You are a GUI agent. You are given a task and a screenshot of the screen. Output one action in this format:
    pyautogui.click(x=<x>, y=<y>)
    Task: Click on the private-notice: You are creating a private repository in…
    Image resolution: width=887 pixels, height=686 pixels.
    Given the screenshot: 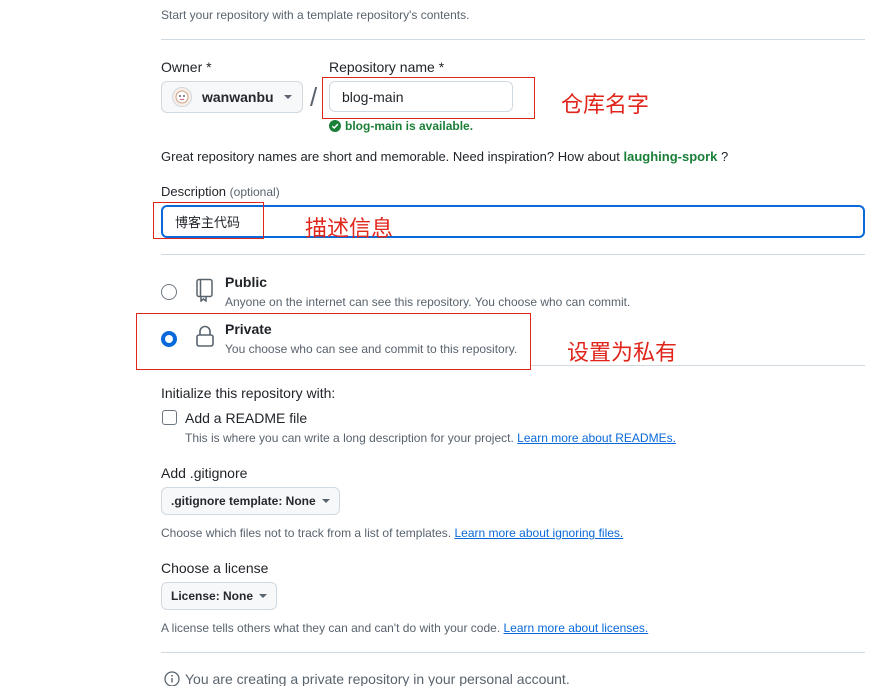 What is the action you would take?
    pyautogui.click(x=367, y=678)
    